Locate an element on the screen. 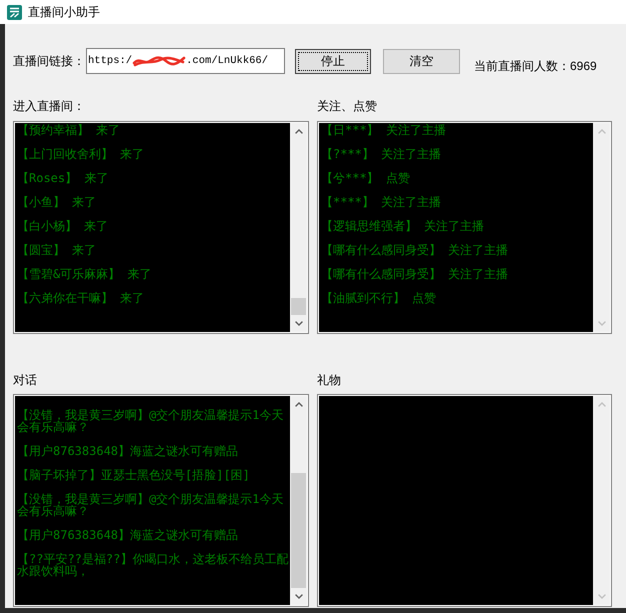  message-text: 【脑子坏掉了】亚瑟士黑色没号[捂脸][困] is located at coordinates (133, 475).